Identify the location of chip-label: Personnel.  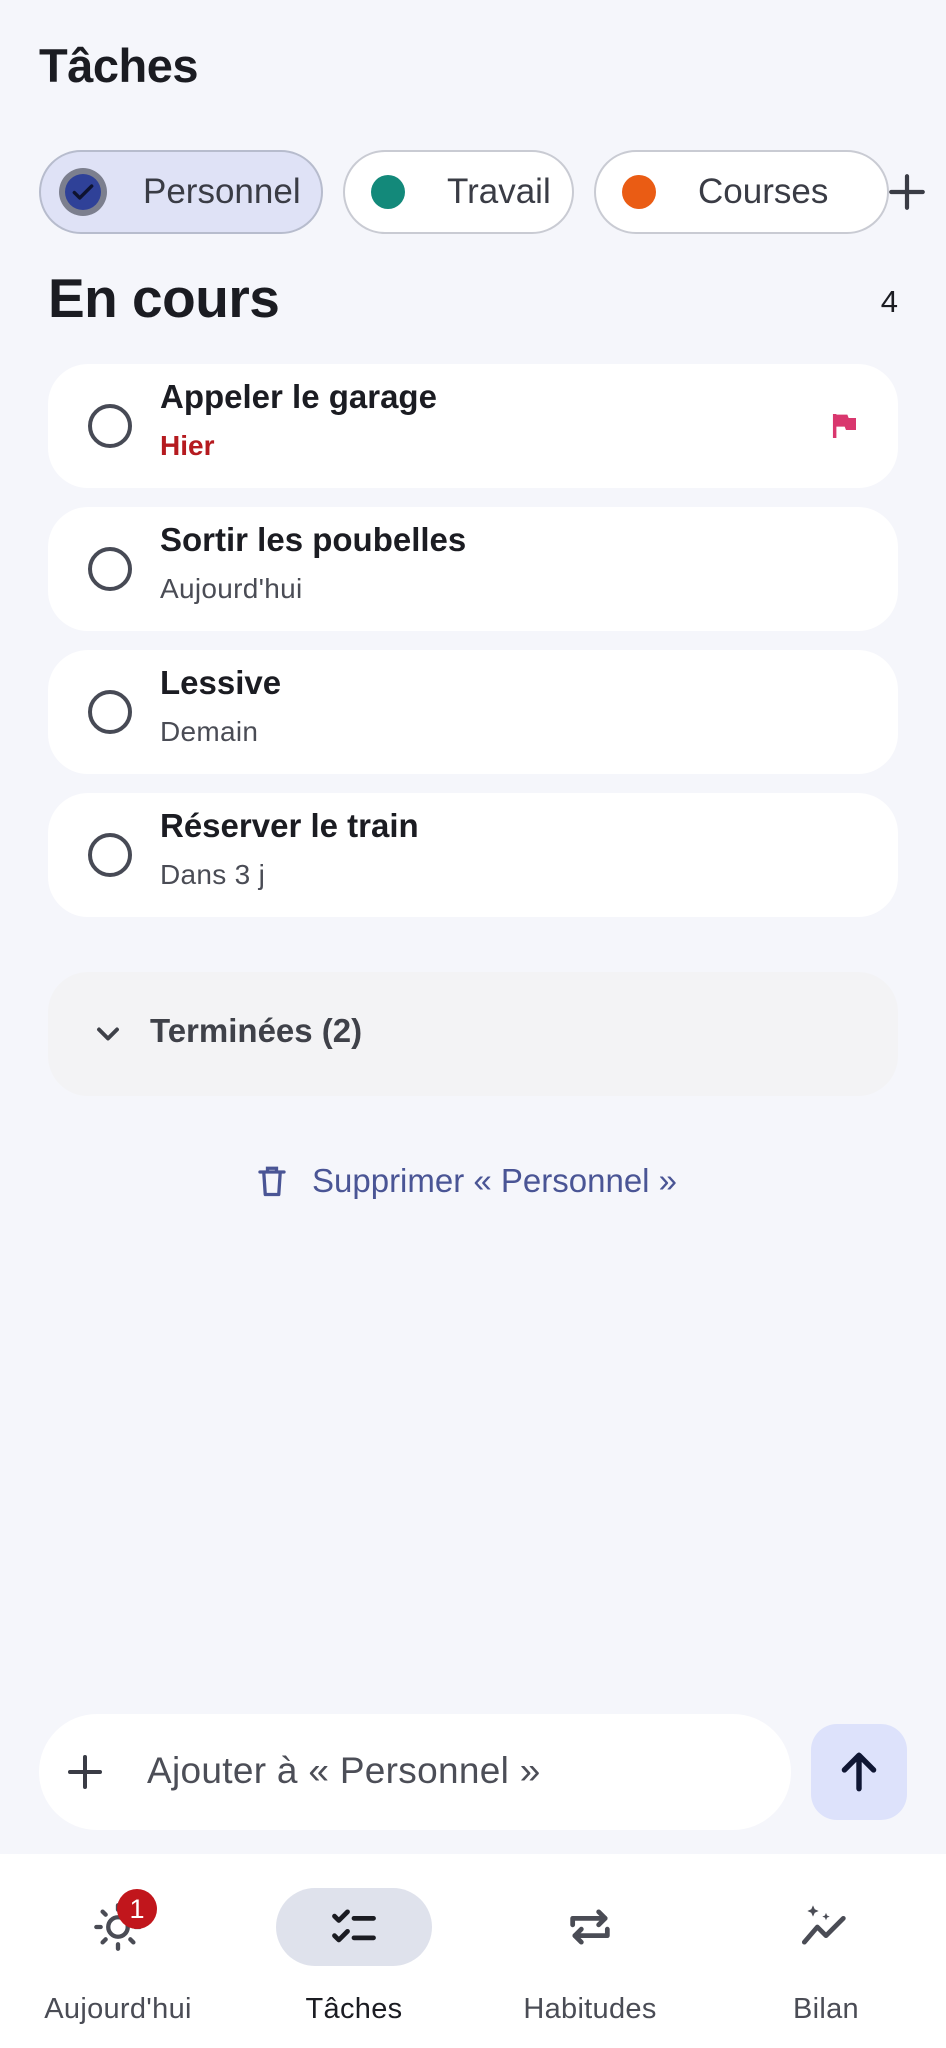
(222, 191).